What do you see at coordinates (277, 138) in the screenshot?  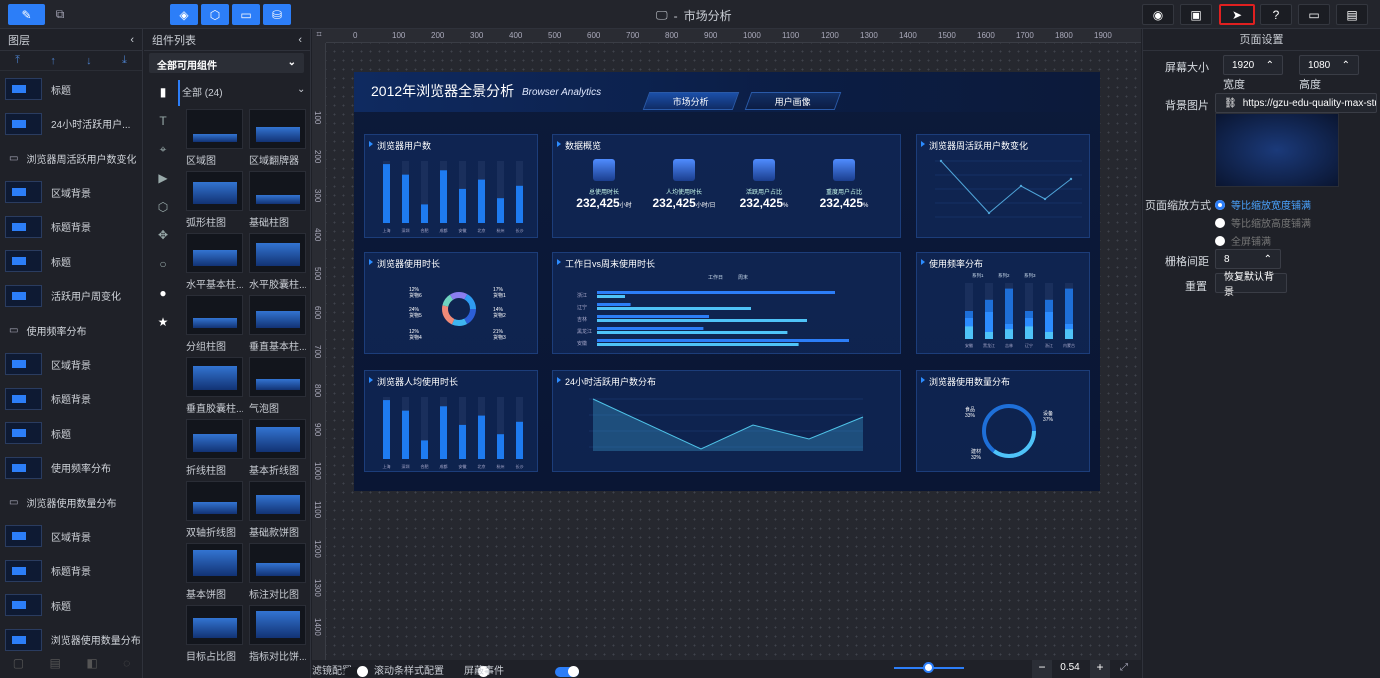 I see `component-card: 区域翻牌器` at bounding box center [277, 138].